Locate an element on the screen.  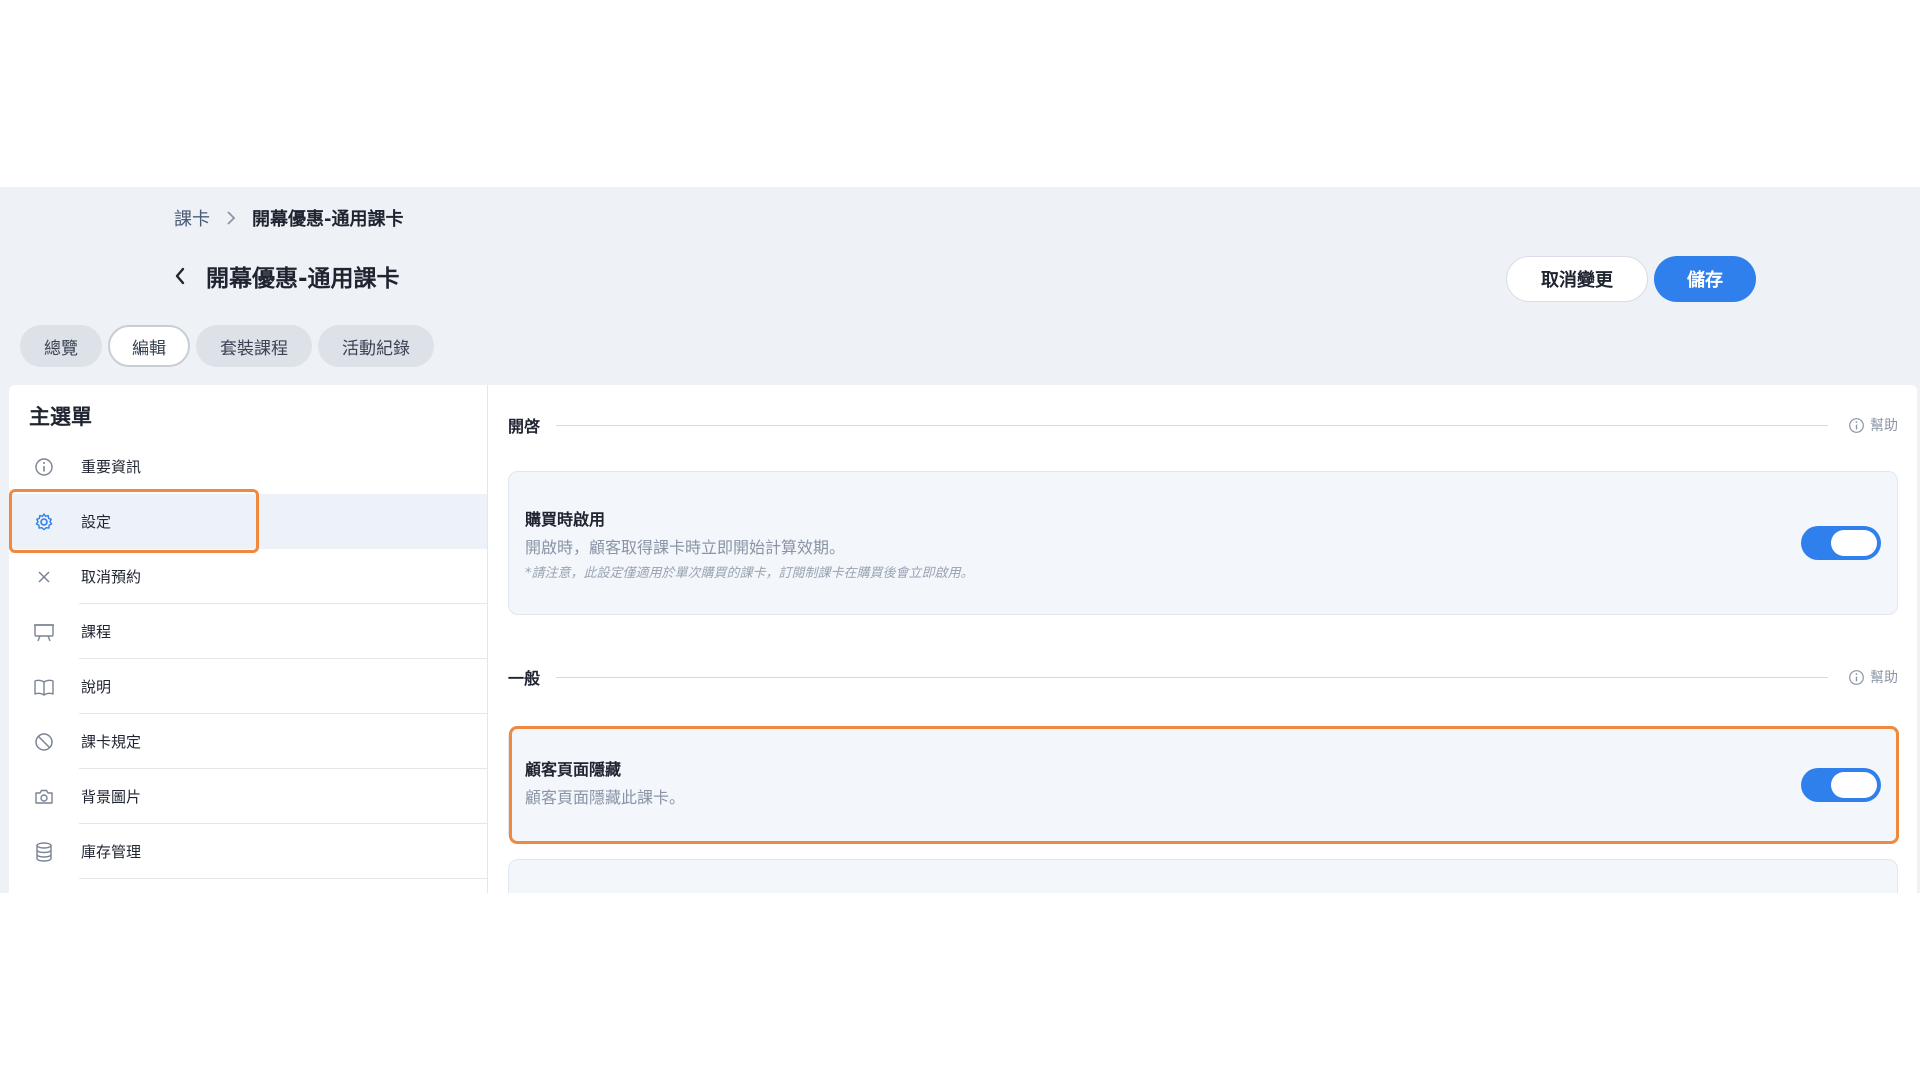
ban-icon is located at coordinates (44, 742).